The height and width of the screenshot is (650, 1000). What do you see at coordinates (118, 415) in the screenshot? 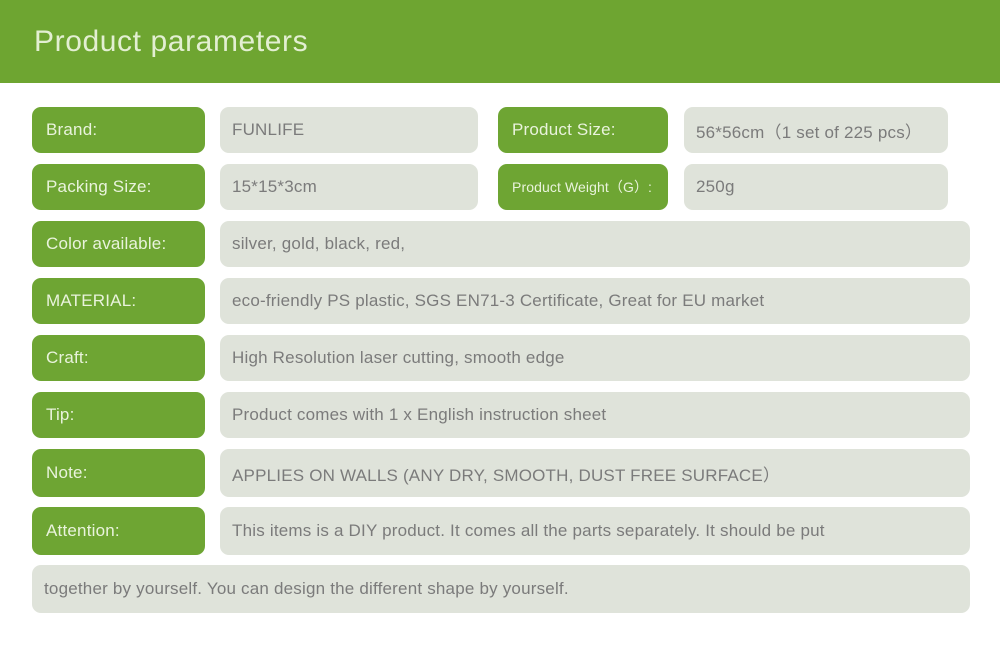
I see `parameter-label-tip: Tip:` at bounding box center [118, 415].